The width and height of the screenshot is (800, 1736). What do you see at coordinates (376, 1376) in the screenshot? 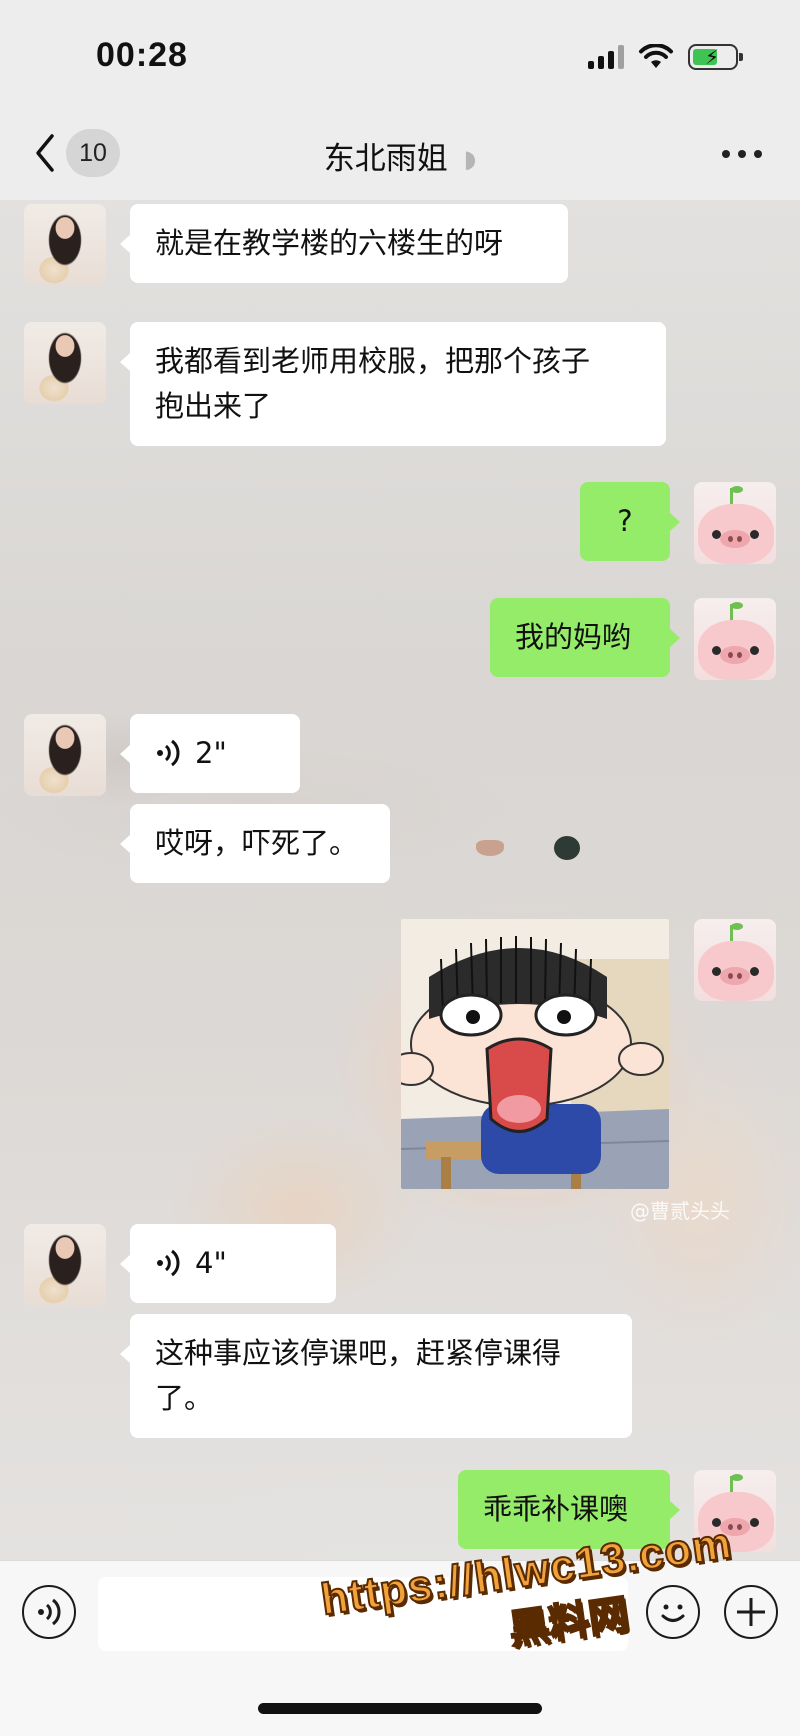
I see `message-bubble-incoming: 这种事应该停课吧，赶紧停课得 了。` at bounding box center [376, 1376].